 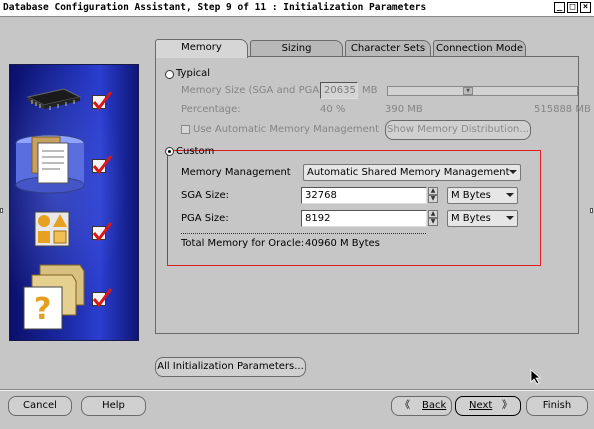 What do you see at coordinates (408, 172) in the screenshot?
I see `memory-management-value: Automatic Shared Memory Management` at bounding box center [408, 172].